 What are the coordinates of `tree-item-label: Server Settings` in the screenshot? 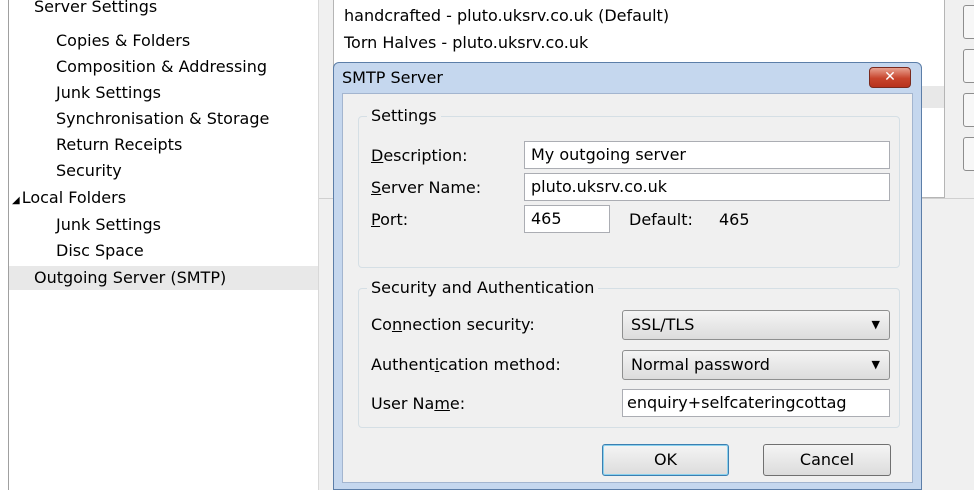 It's located at (96, 8).